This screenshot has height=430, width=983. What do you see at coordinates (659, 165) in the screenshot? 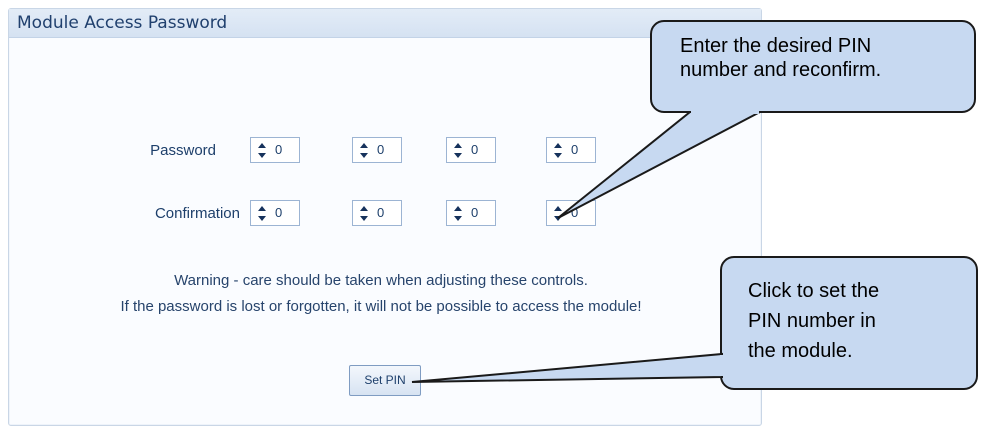
I see `leader-to-confirmation-digit` at bounding box center [659, 165].